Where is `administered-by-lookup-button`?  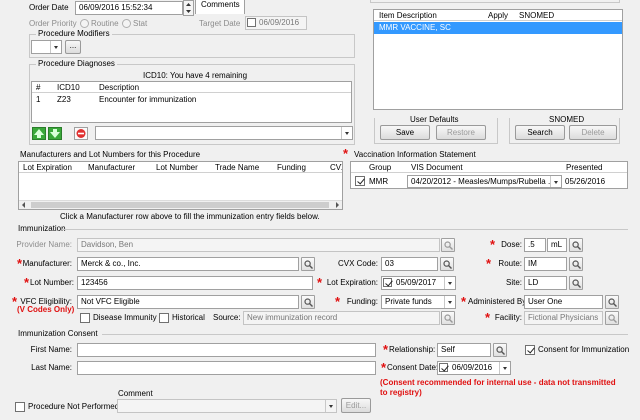 administered-by-lookup-button is located at coordinates (612, 302).